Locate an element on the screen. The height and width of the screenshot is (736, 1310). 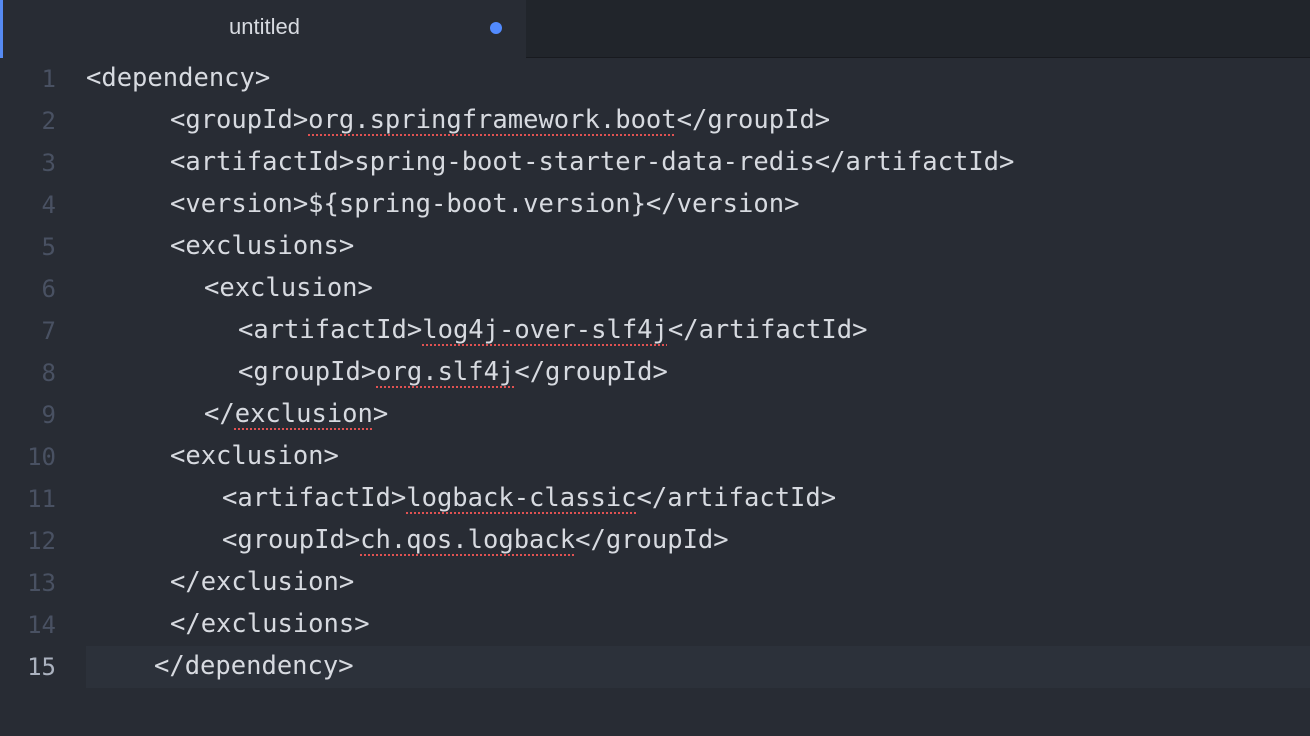
tab-title: untitled is located at coordinates (264, 26).